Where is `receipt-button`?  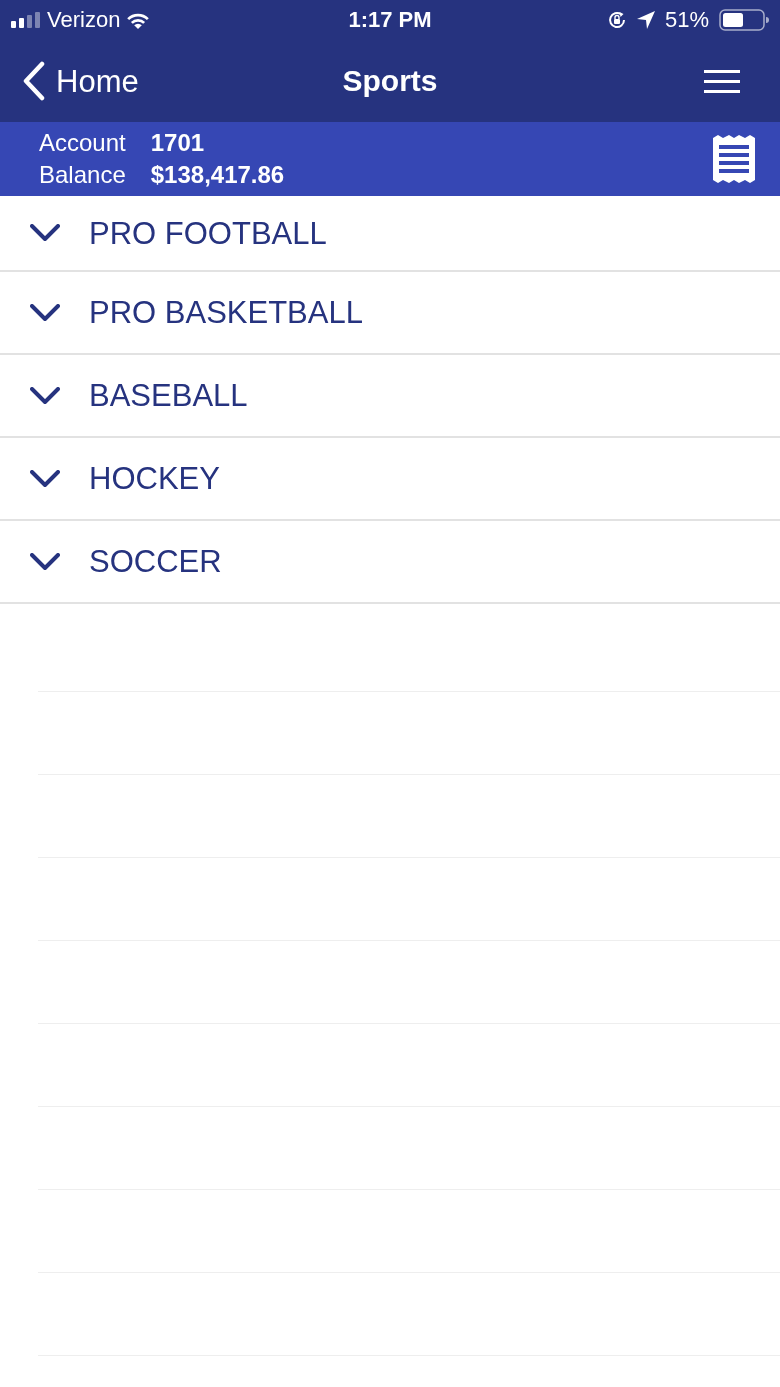
receipt-button is located at coordinates (734, 159).